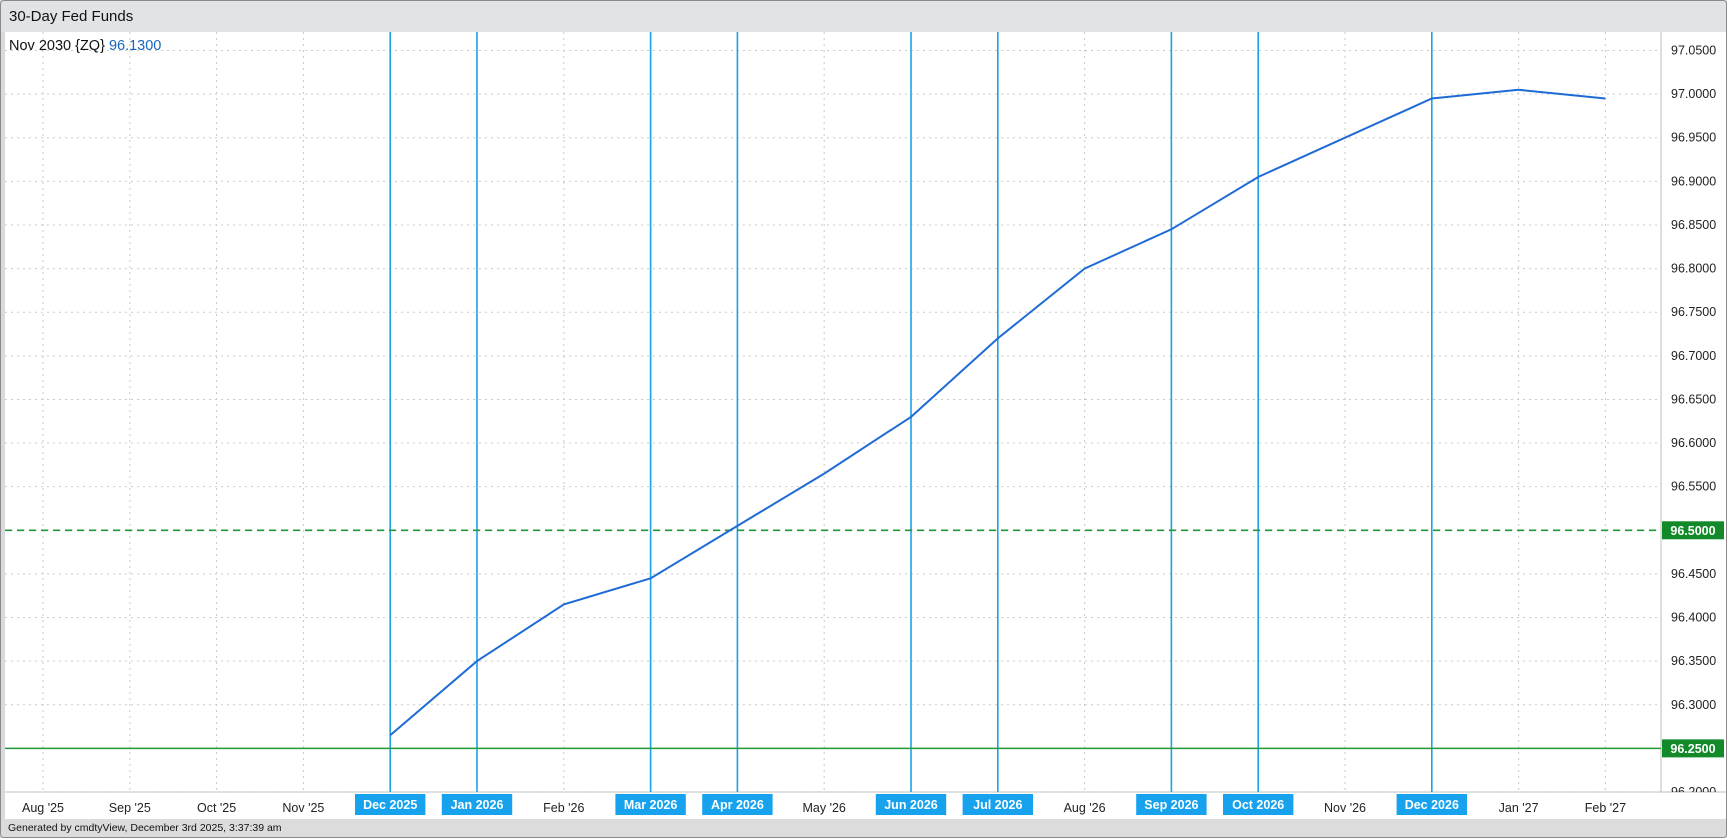 This screenshot has height=838, width=1727. Describe the element at coordinates (563, 808) in the screenshot. I see `x-tick-label: Feb '26` at that location.